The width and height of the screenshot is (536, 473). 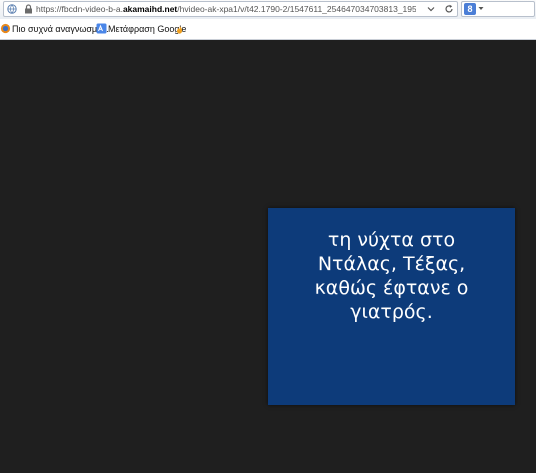 I want to click on bookmark-label: Μετάφραση Google, so click(x=147, y=29).